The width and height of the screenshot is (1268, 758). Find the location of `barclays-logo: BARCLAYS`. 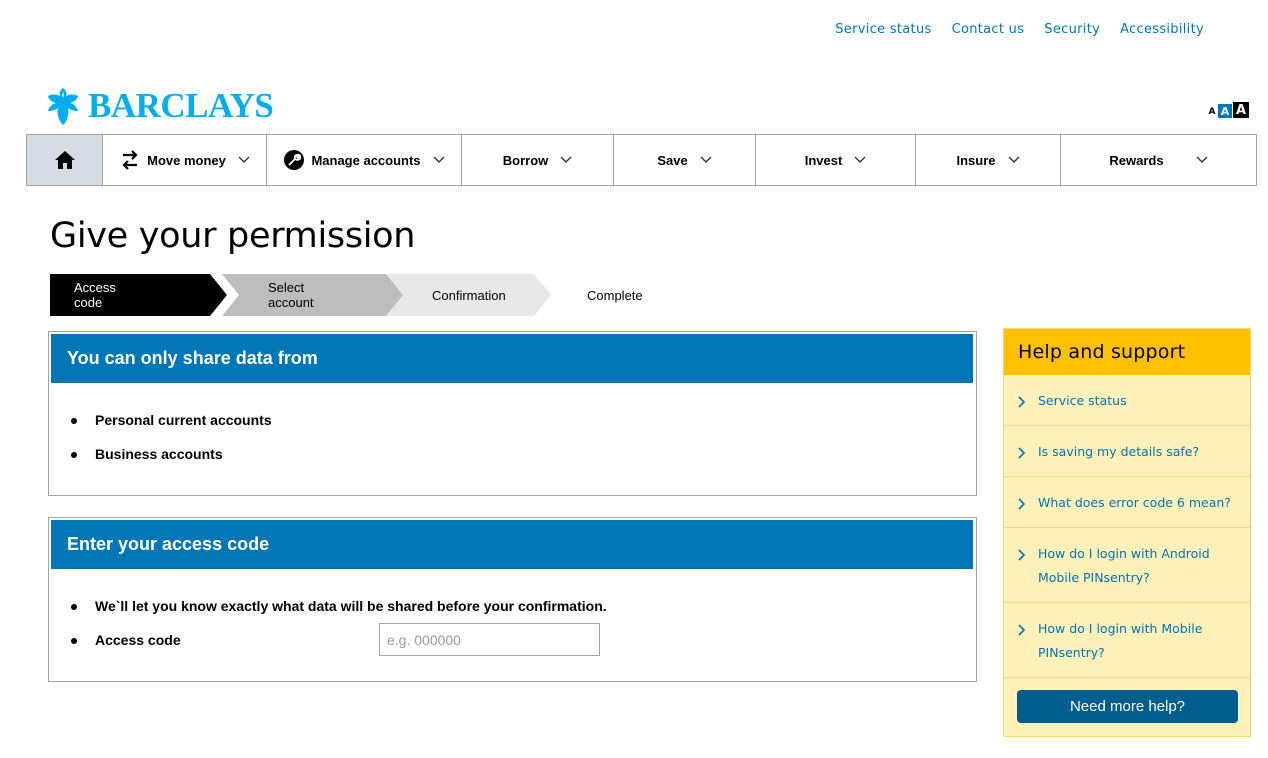

barclays-logo: BARCLAYS is located at coordinates (159, 106).